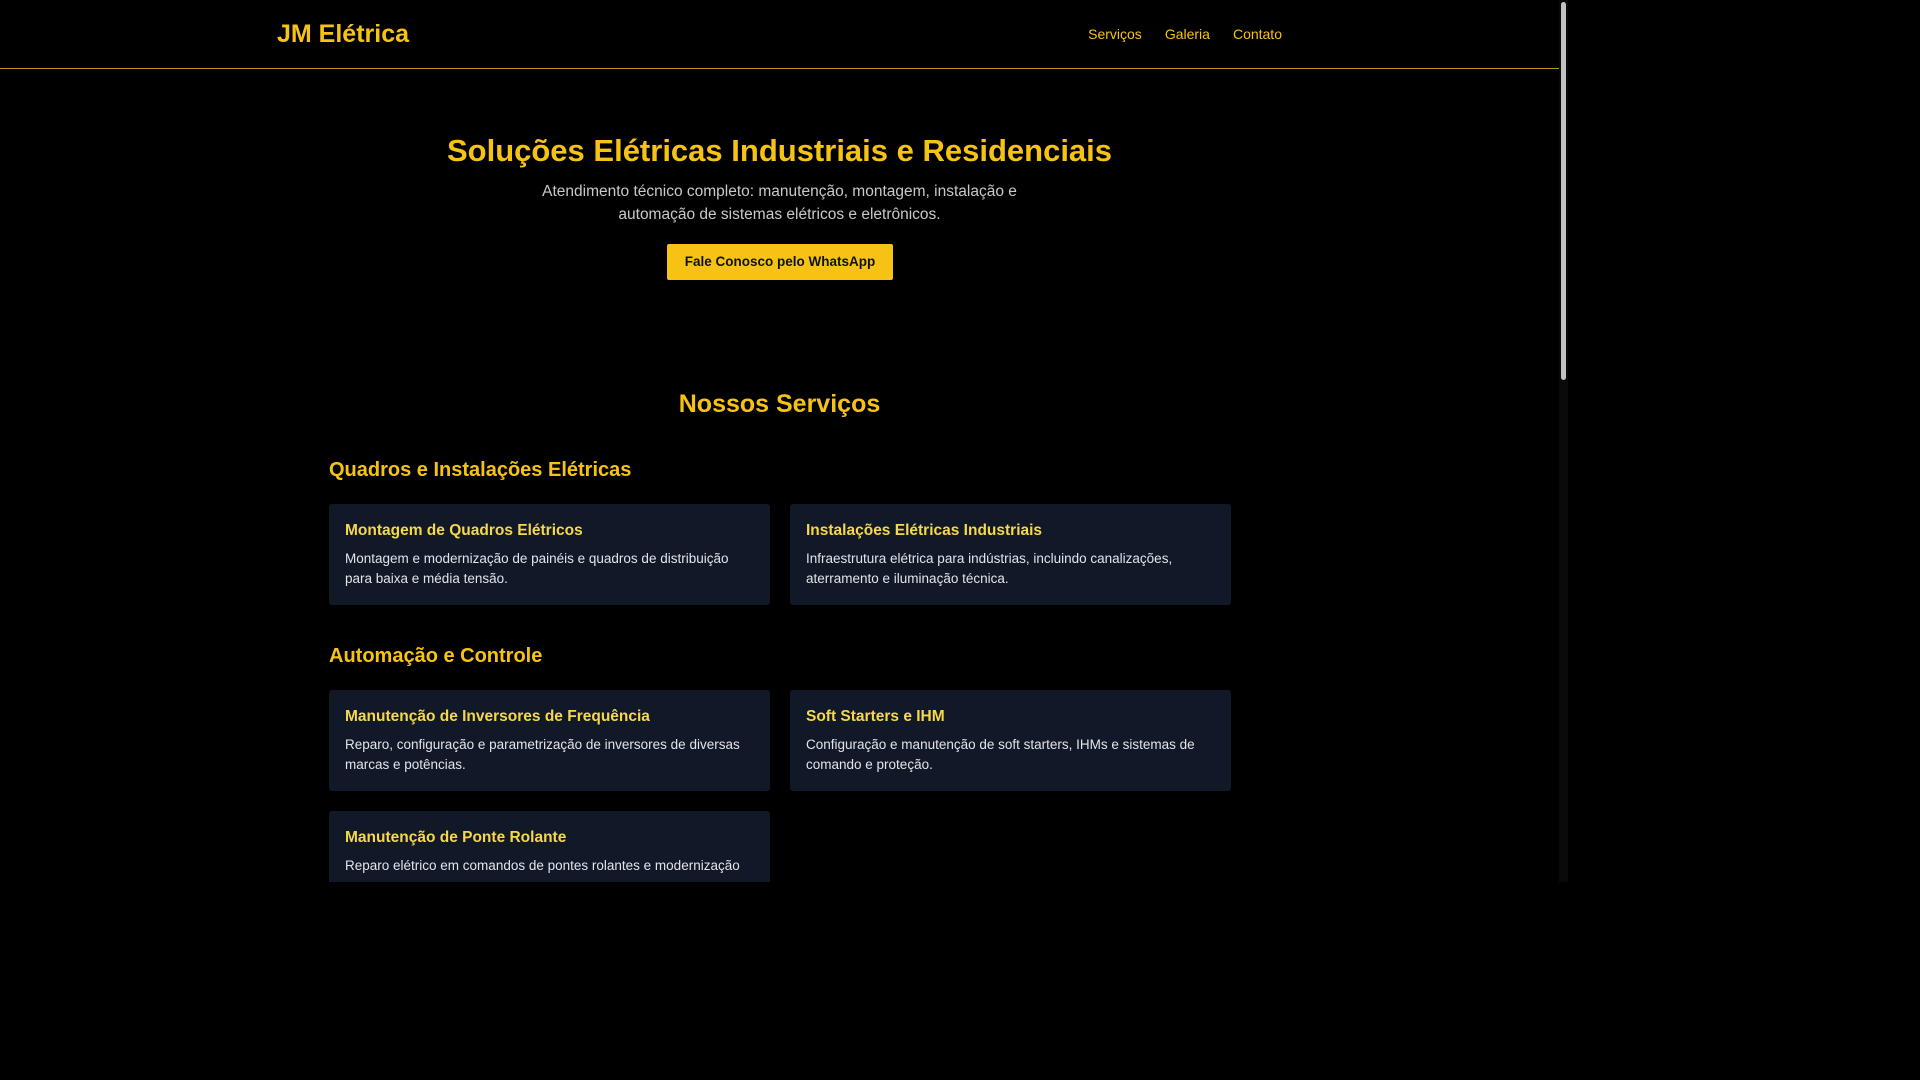 The height and width of the screenshot is (1080, 1920). I want to click on service-card-title: Manutenção de Ponte Rolante, so click(456, 837).